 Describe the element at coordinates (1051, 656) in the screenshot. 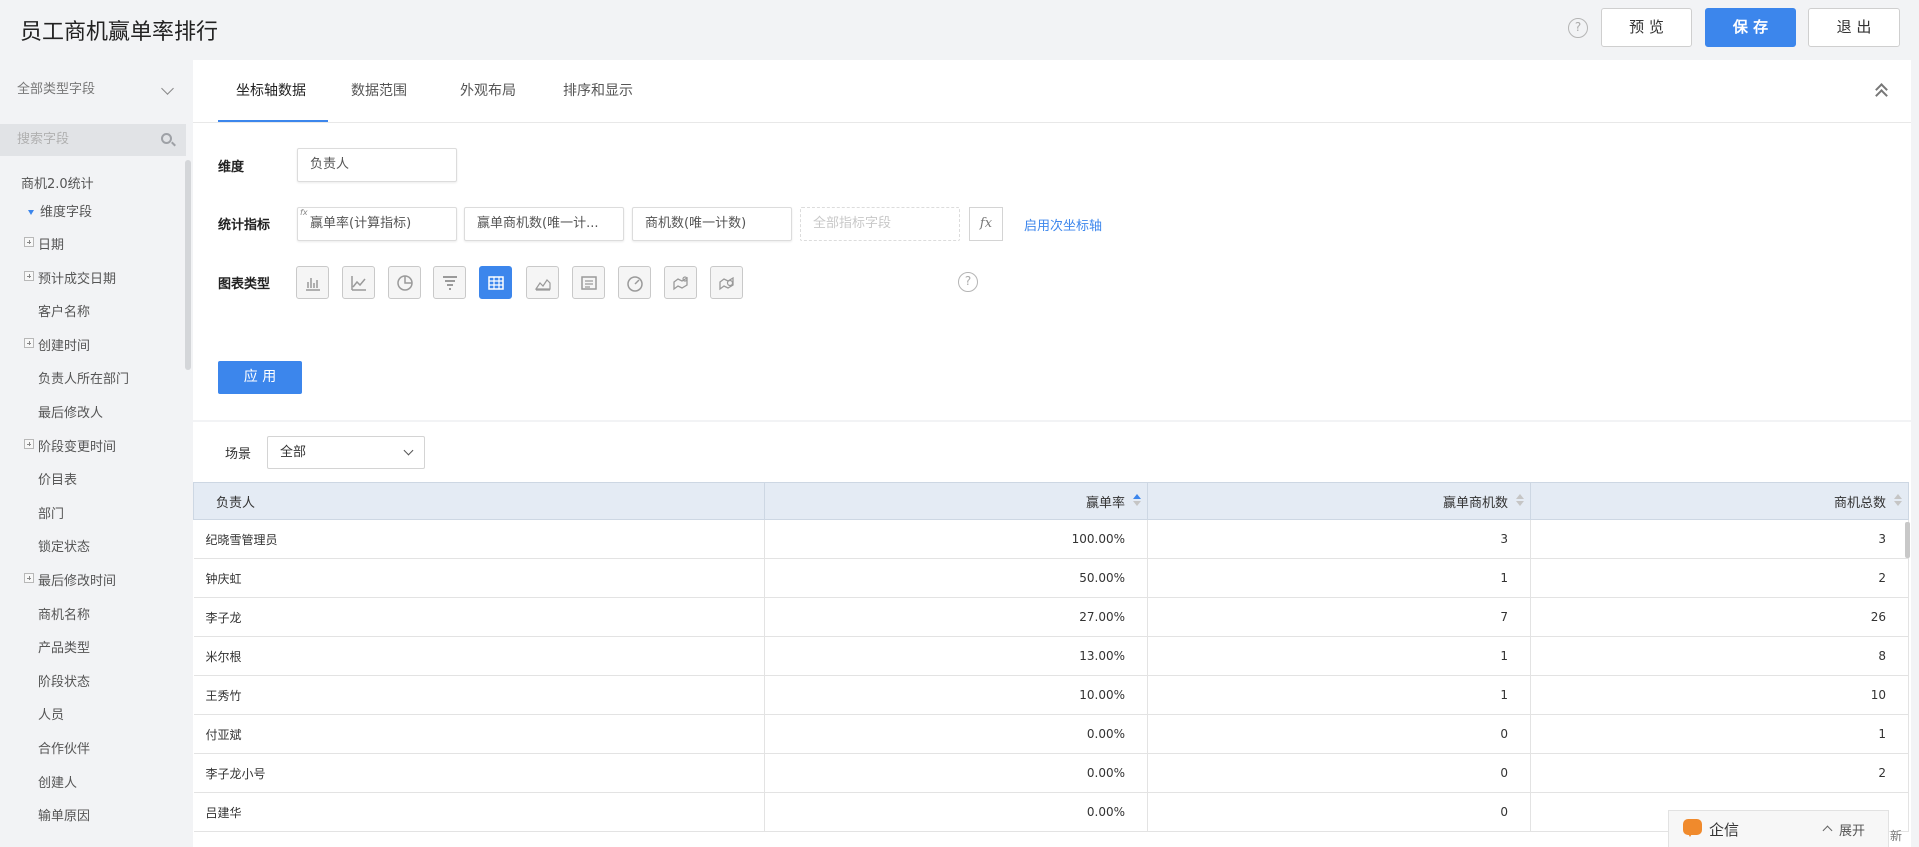

I see `table-row: 米尔根 13.00% 1 8` at that location.